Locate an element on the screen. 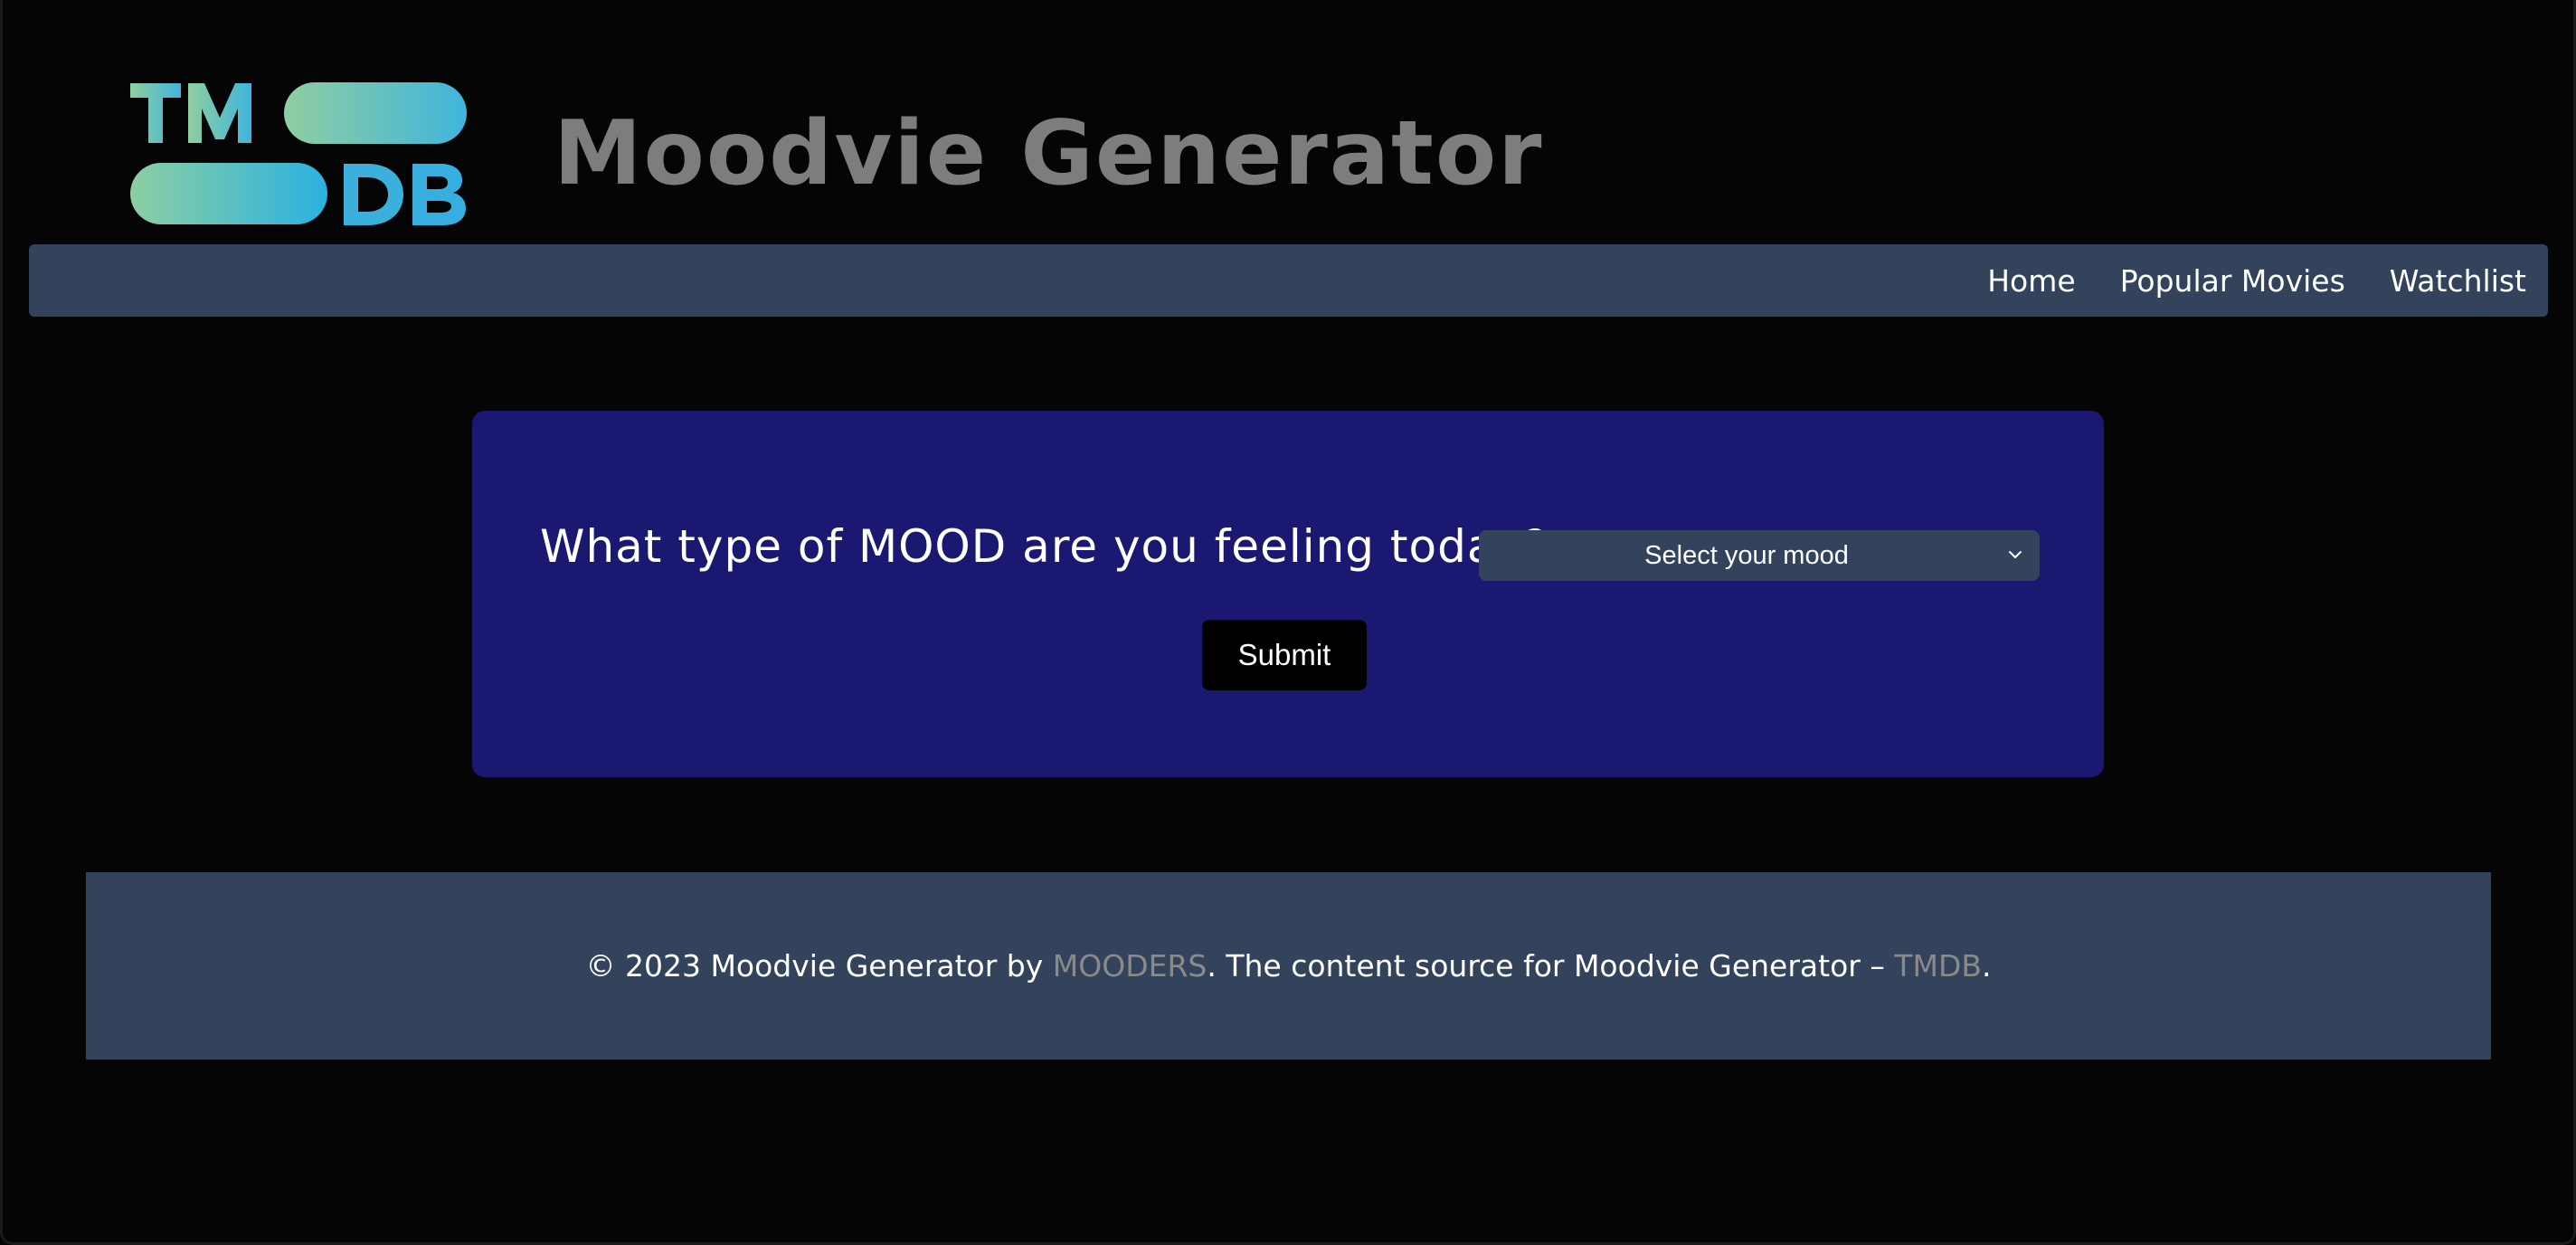  site-title: Moodvie Generator is located at coordinates (1049, 153).